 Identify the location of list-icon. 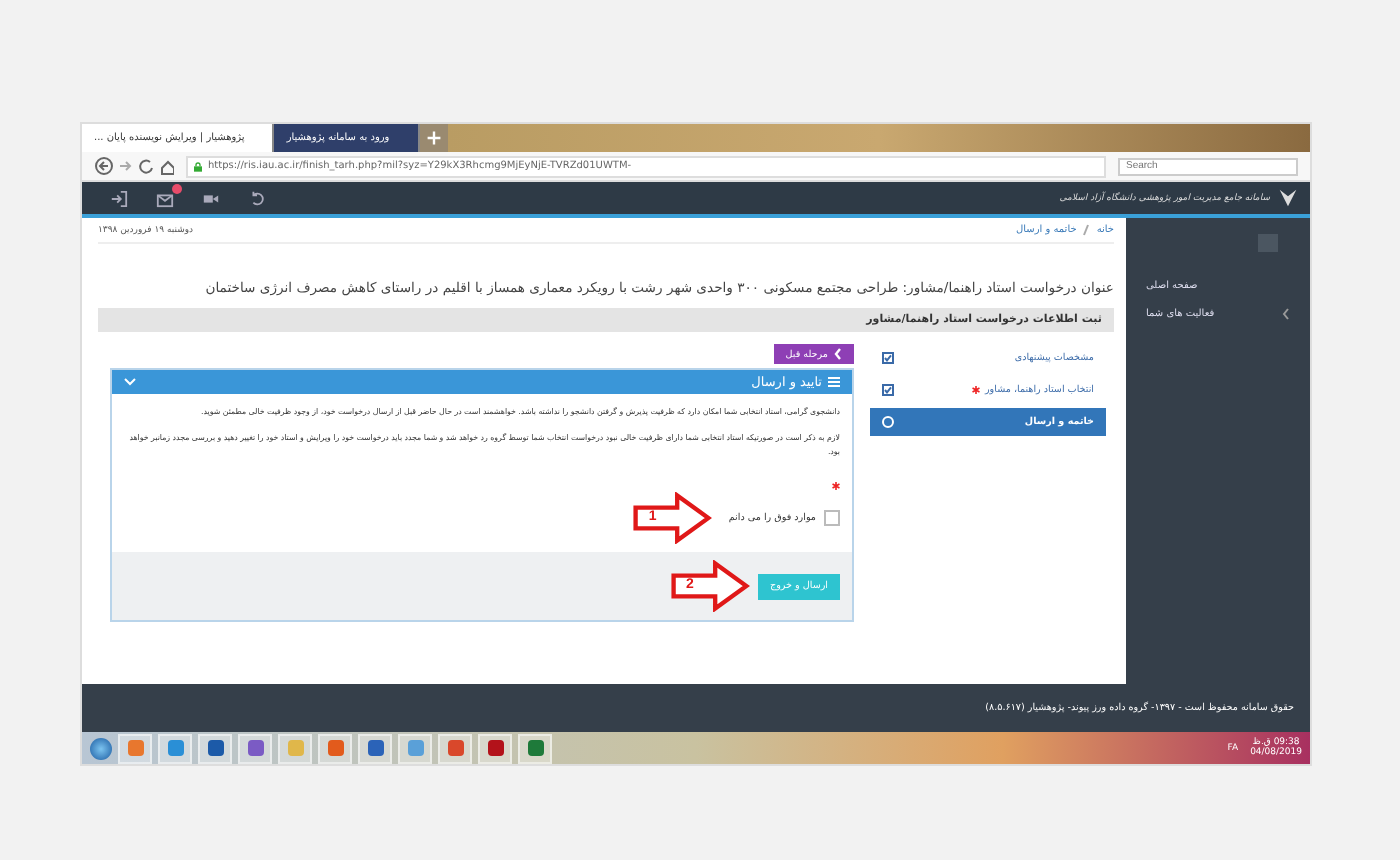
(834, 382).